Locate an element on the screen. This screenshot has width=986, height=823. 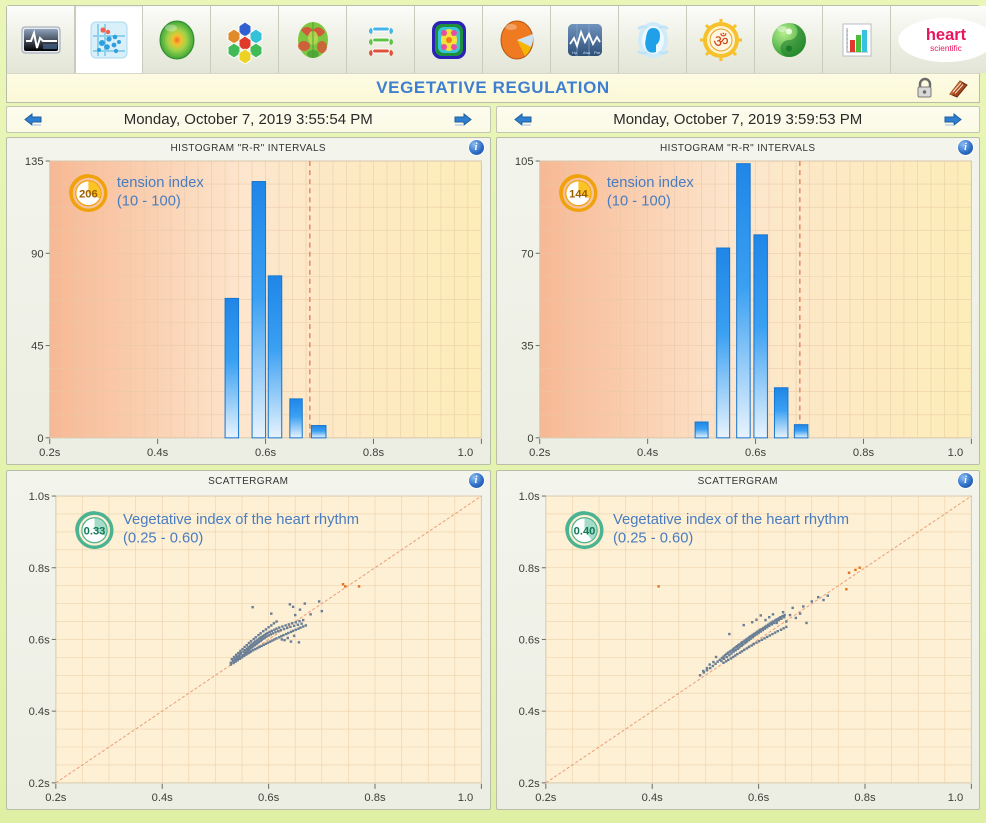
pie-balance-icon is located at coordinates (517, 40).